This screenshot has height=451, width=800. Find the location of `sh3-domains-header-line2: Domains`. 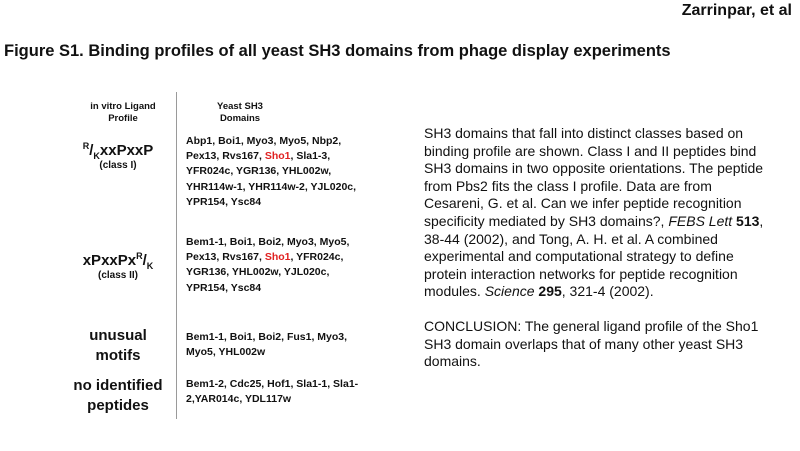

sh3-domains-header-line2: Domains is located at coordinates (240, 118).